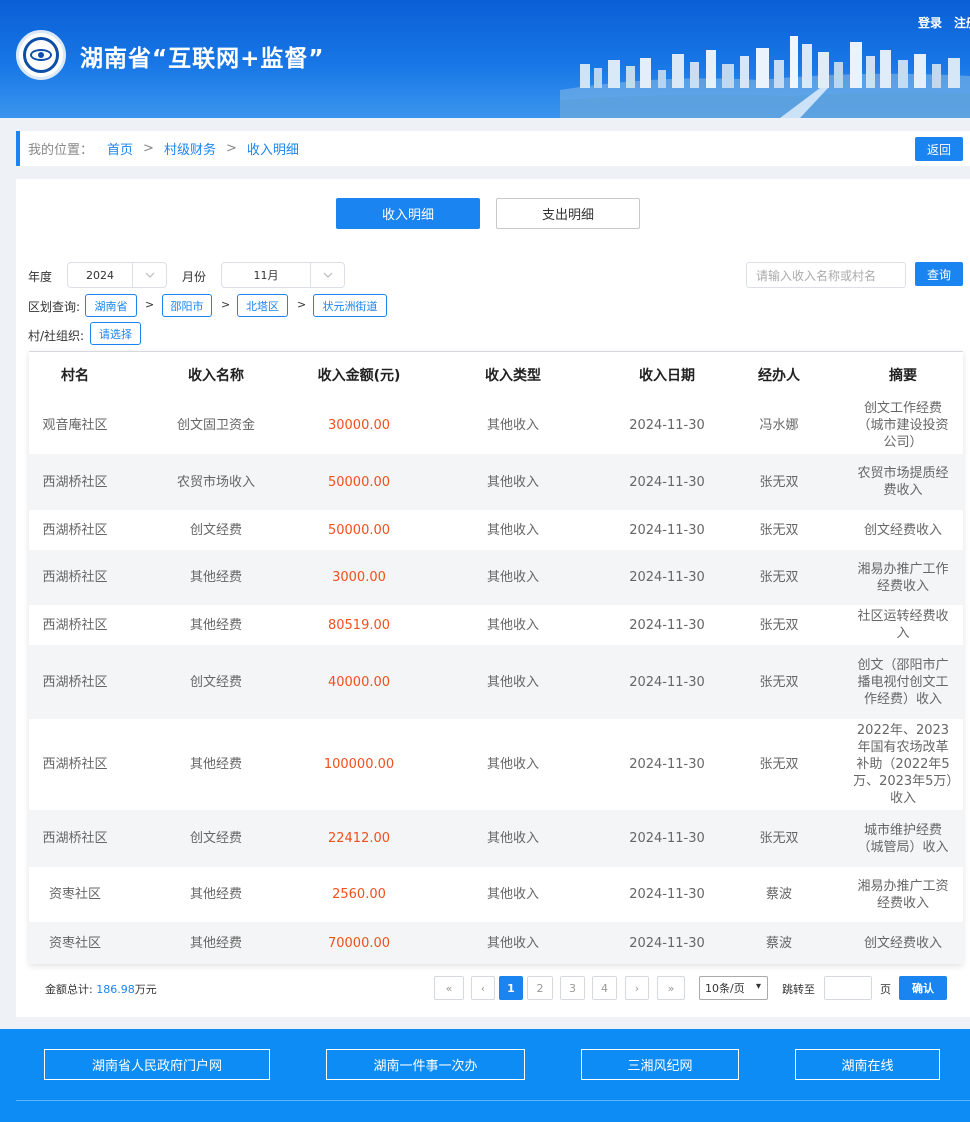 The image size is (970, 1122). Describe the element at coordinates (216, 425) in the screenshot. I see `cell-income-name: 创文固卫资金` at that location.